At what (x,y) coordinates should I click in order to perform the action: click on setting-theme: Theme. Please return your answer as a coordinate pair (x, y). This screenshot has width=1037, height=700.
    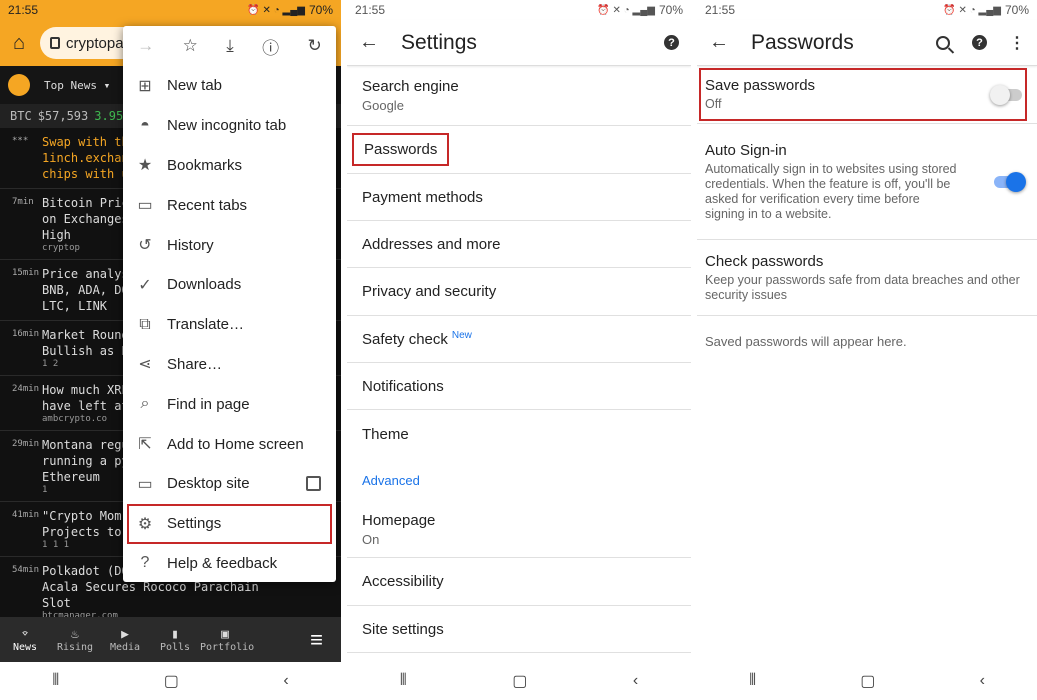
    Looking at the image, I should click on (519, 434).